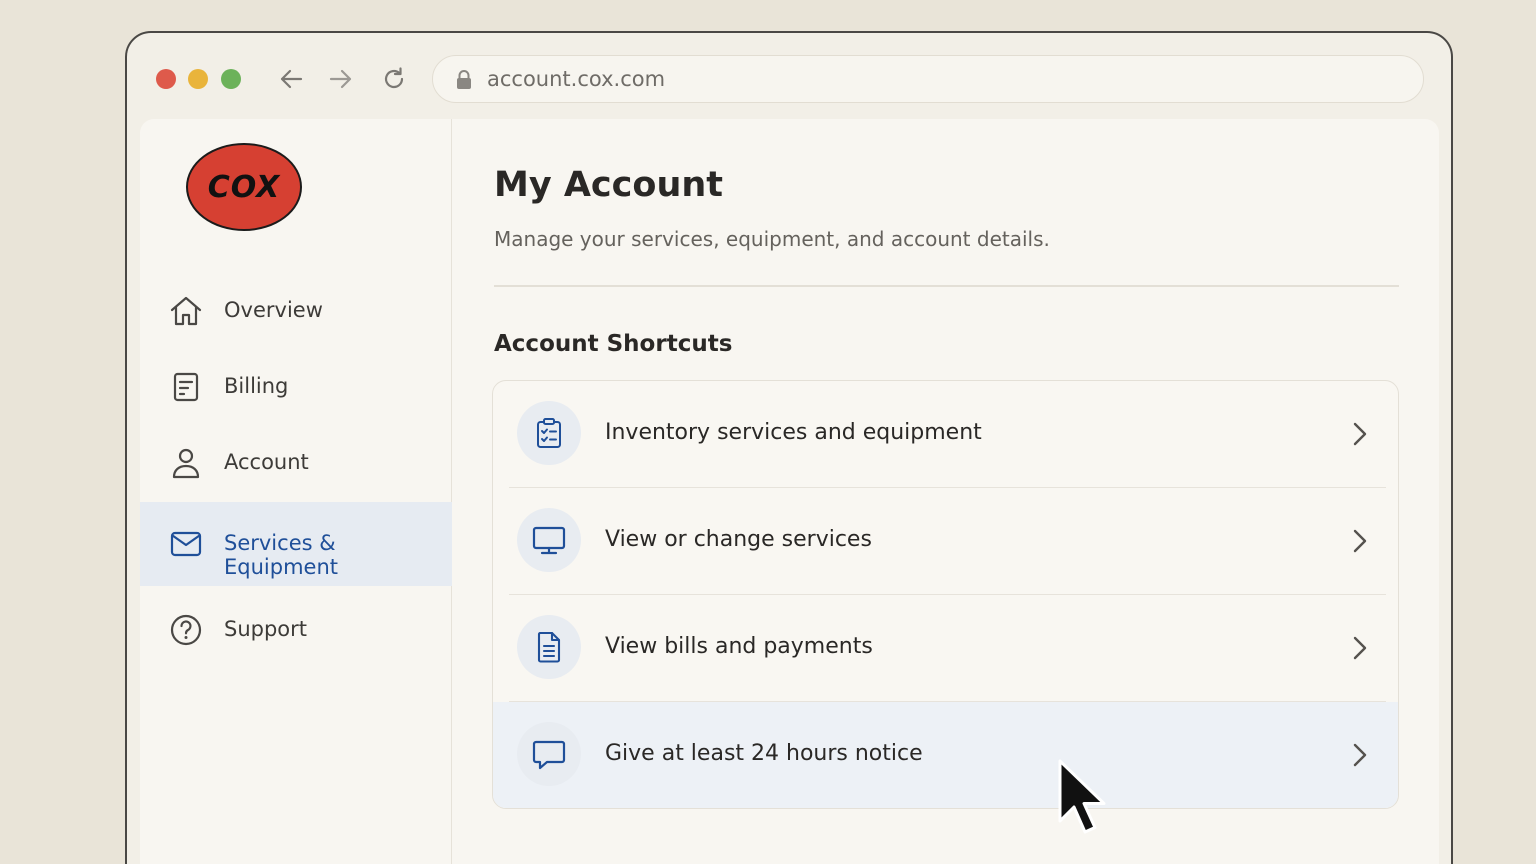 This screenshot has width=1536, height=864. I want to click on sidebar-item-billing: Billing, so click(296, 387).